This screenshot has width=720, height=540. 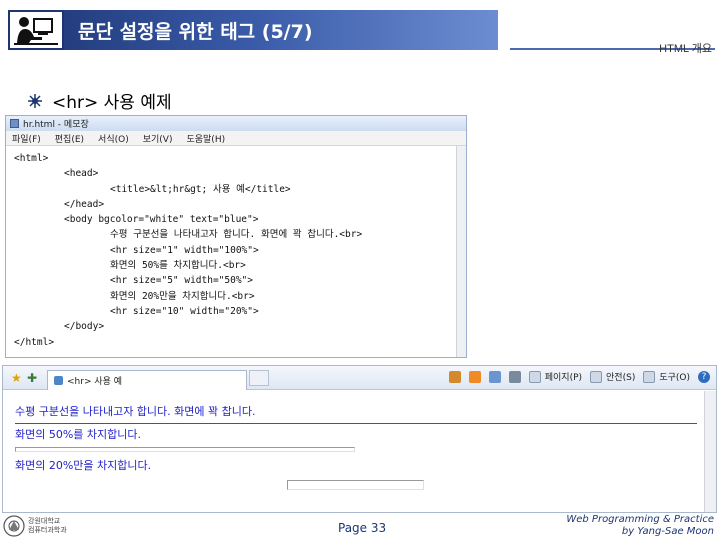 I want to click on notepad-menubar: 파일(F) 편집(E) 서식(O) 보기(V) 도움말(H), so click(x=236, y=138).